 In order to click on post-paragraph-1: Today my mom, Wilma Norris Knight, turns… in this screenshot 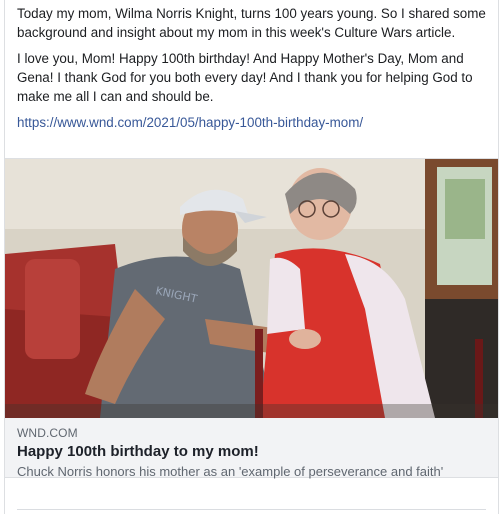, I will do `click(251, 23)`.